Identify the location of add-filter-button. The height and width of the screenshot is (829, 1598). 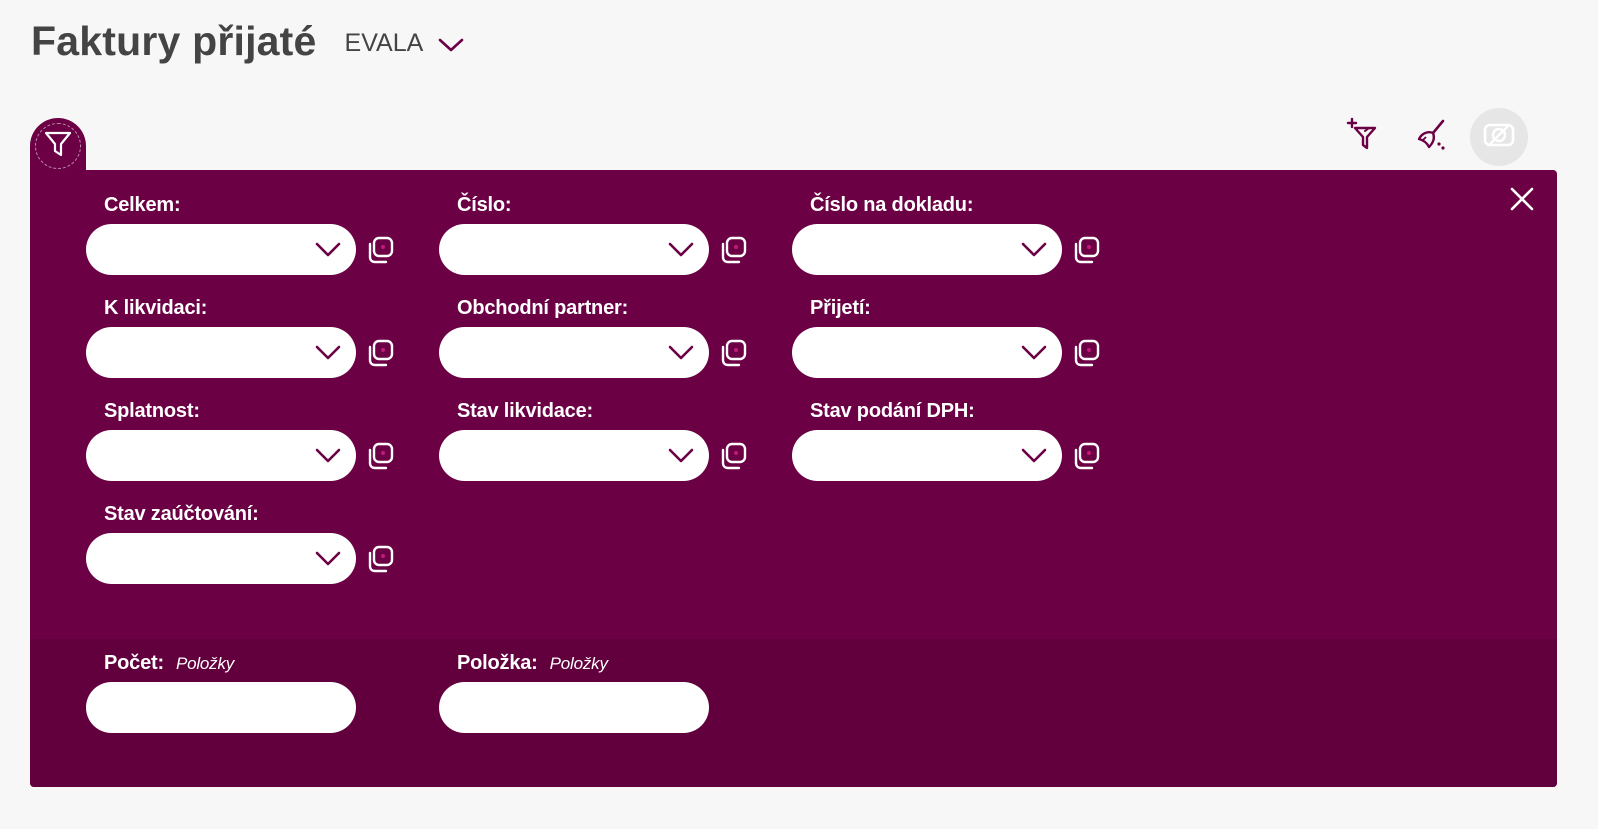
(1363, 137).